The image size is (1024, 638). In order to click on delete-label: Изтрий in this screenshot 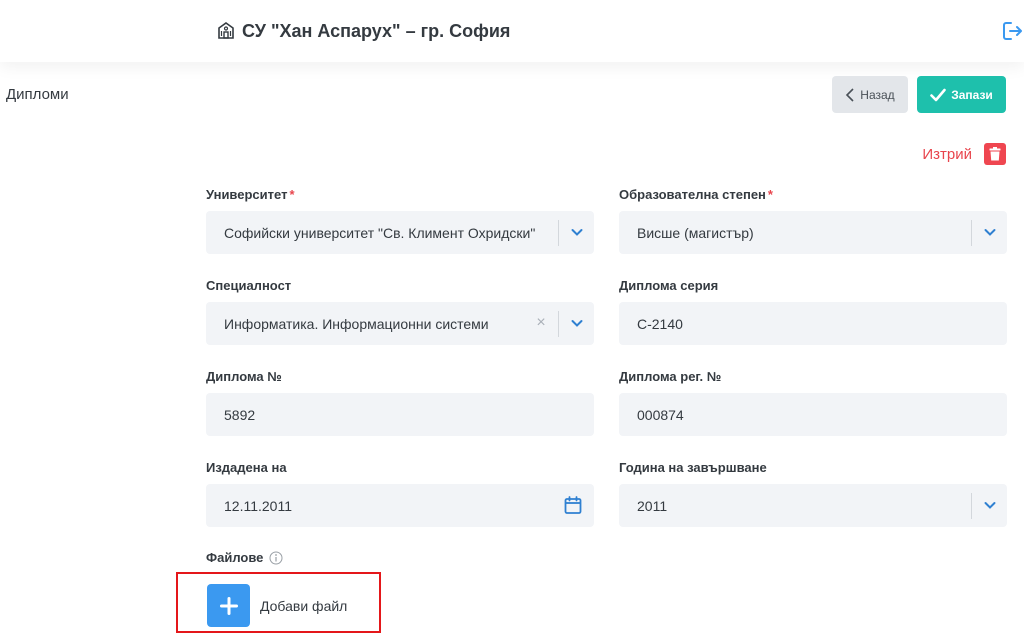, I will do `click(947, 154)`.